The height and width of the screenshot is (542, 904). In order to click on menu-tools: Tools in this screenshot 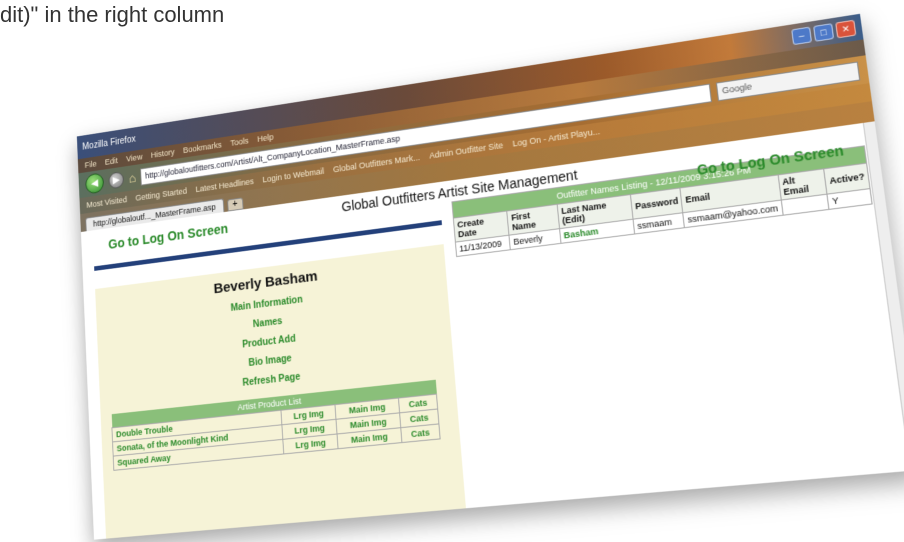, I will do `click(239, 142)`.